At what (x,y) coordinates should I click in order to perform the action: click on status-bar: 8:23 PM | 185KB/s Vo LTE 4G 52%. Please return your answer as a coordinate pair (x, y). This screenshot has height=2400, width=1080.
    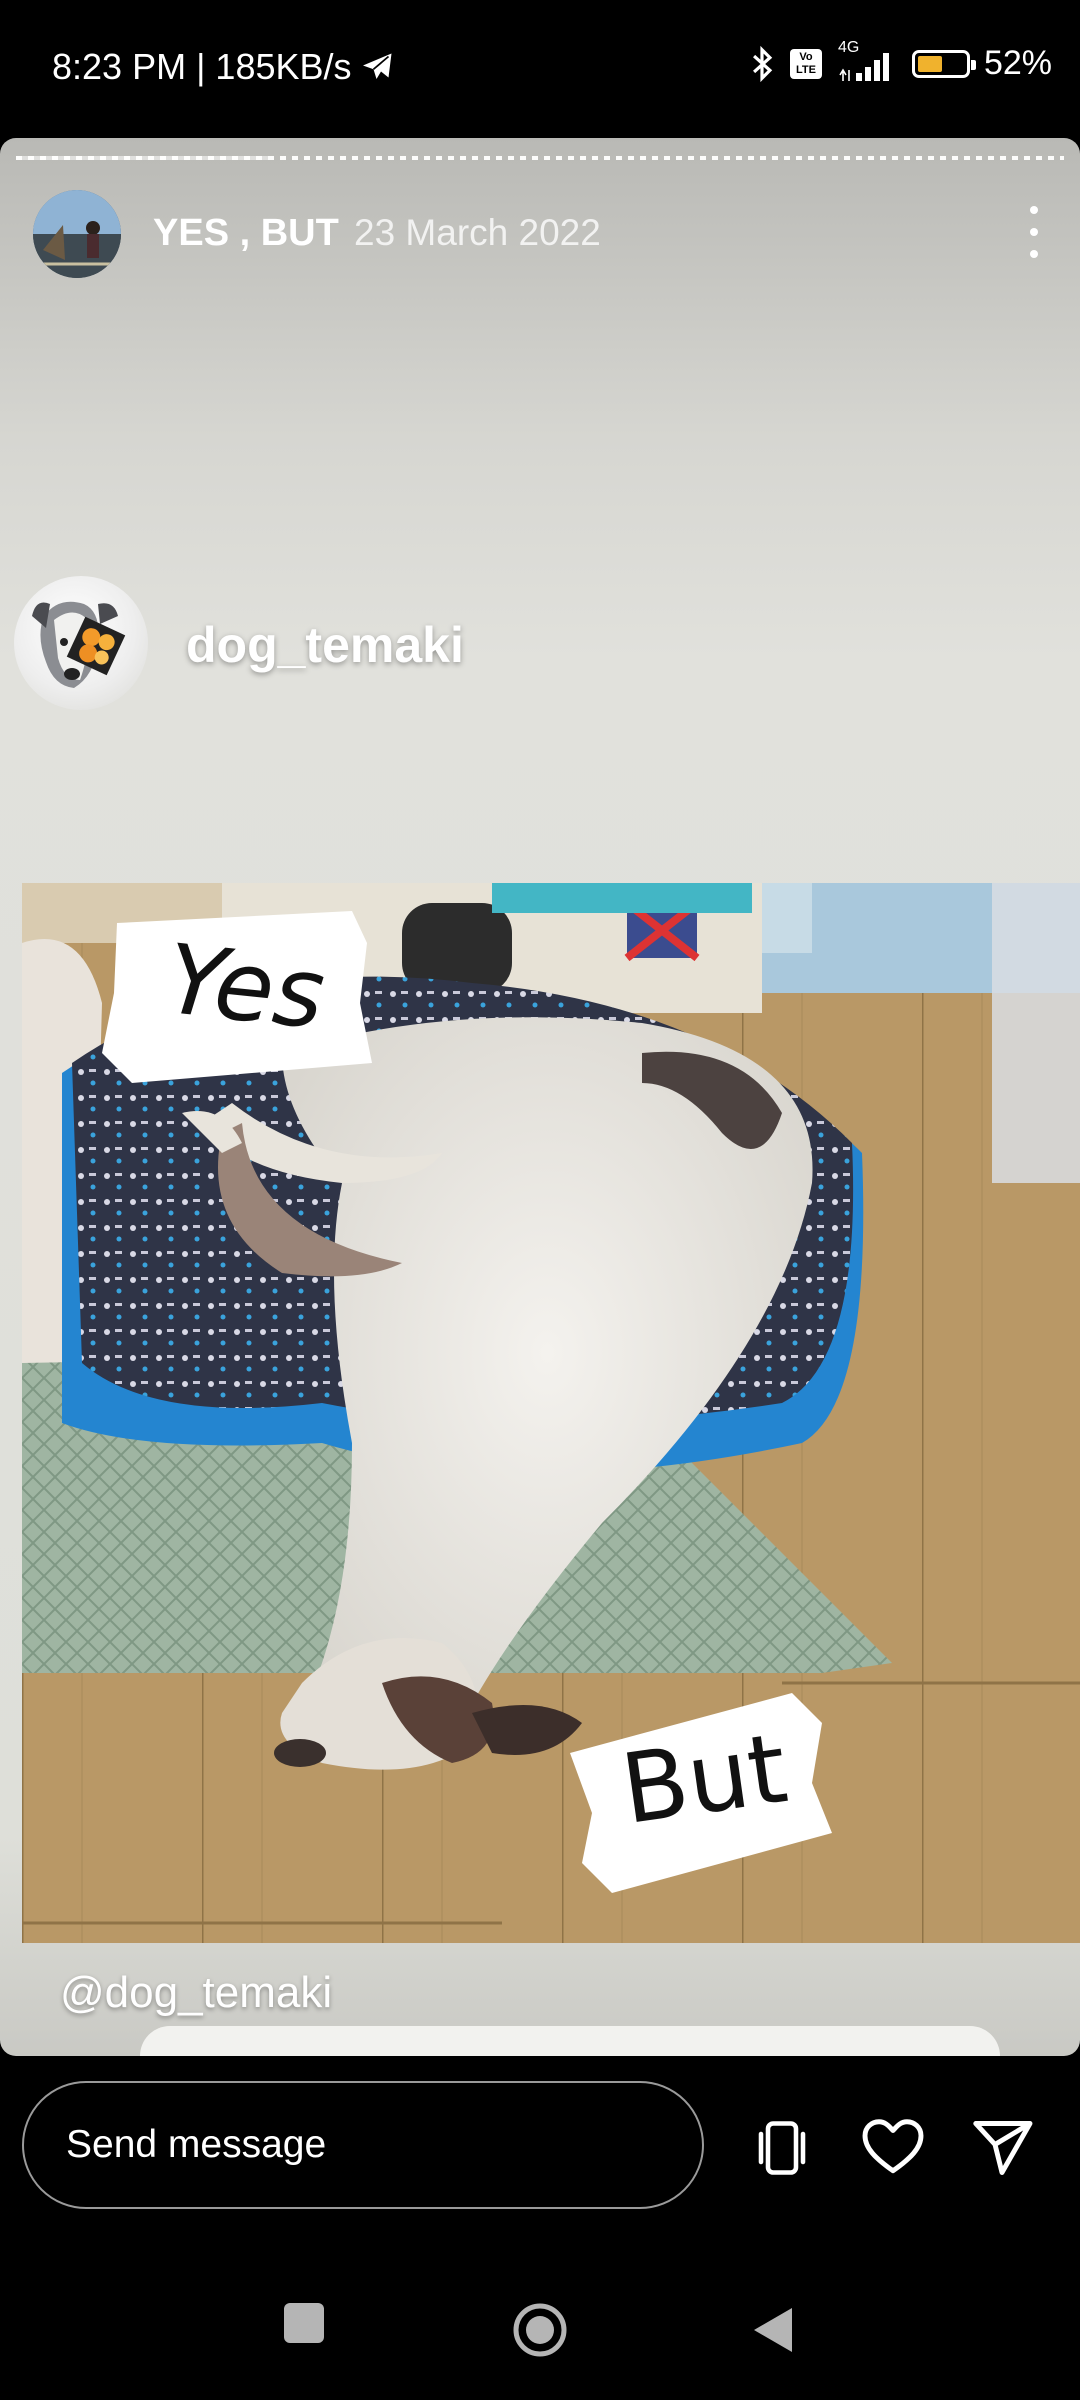
    Looking at the image, I should click on (540, 67).